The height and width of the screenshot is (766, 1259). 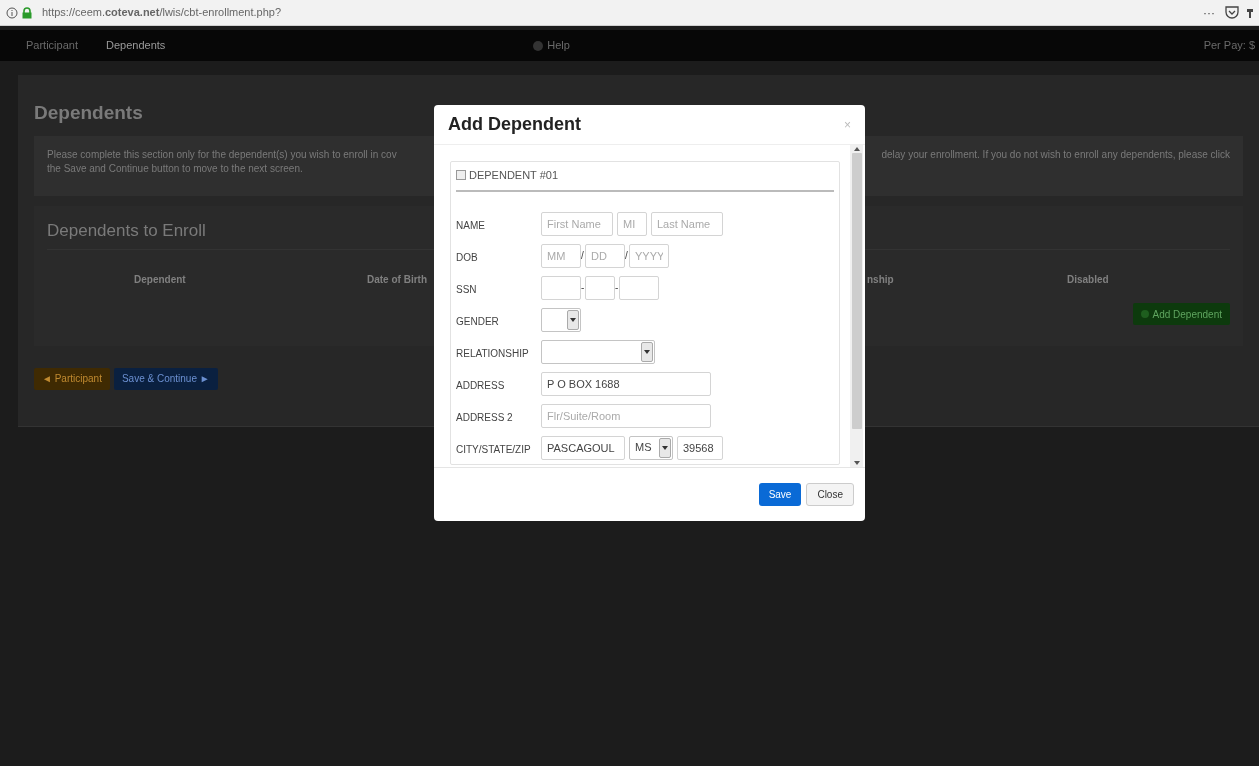 I want to click on close-dialog-button: Close, so click(x=830, y=494).